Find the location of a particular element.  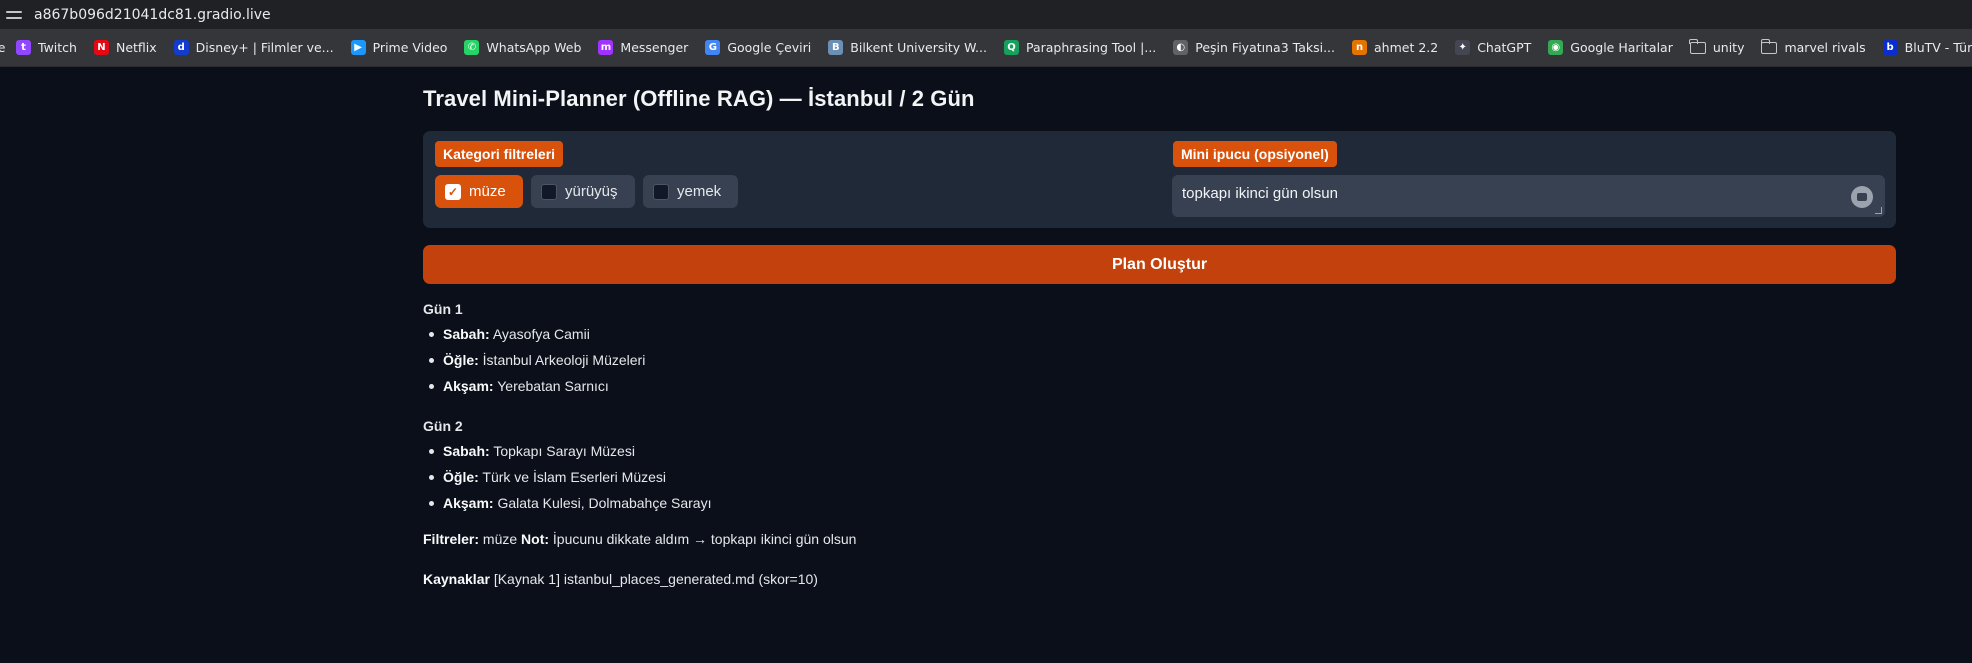

bookmark-label: Prime Video is located at coordinates (410, 47).